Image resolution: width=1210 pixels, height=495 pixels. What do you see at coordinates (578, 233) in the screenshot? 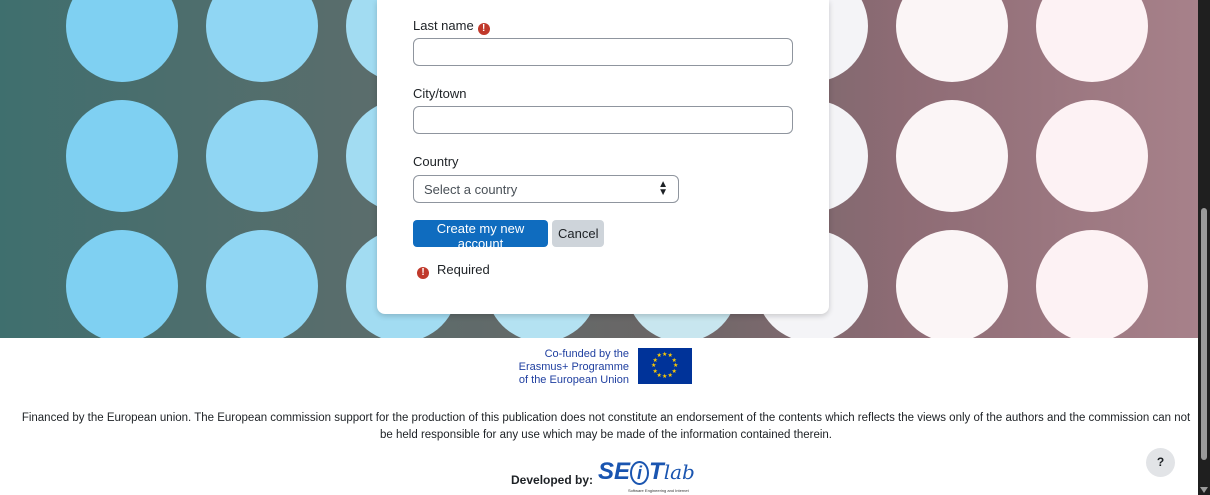
I see `cancel-button: Cancel` at bounding box center [578, 233].